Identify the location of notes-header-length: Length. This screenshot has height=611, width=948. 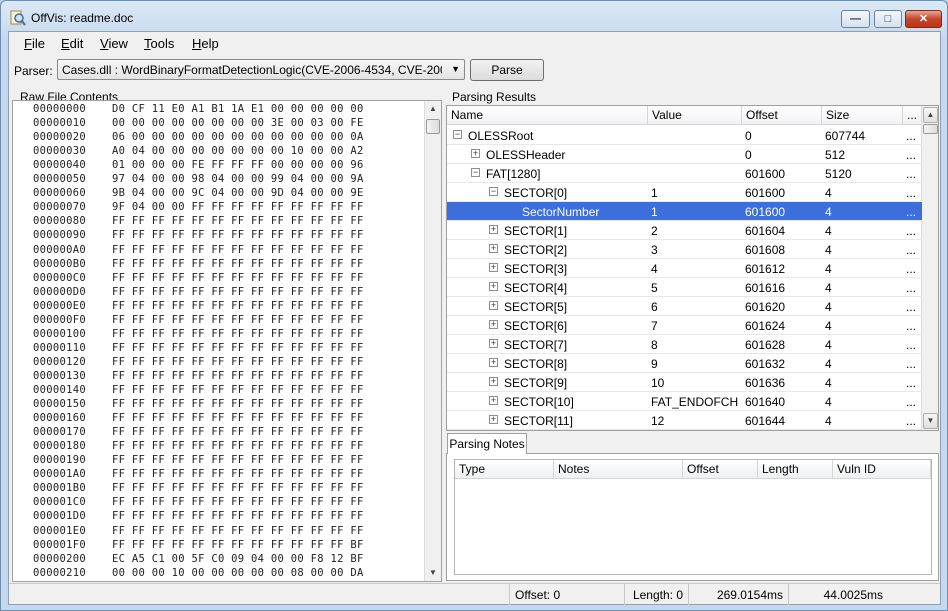
(795, 469).